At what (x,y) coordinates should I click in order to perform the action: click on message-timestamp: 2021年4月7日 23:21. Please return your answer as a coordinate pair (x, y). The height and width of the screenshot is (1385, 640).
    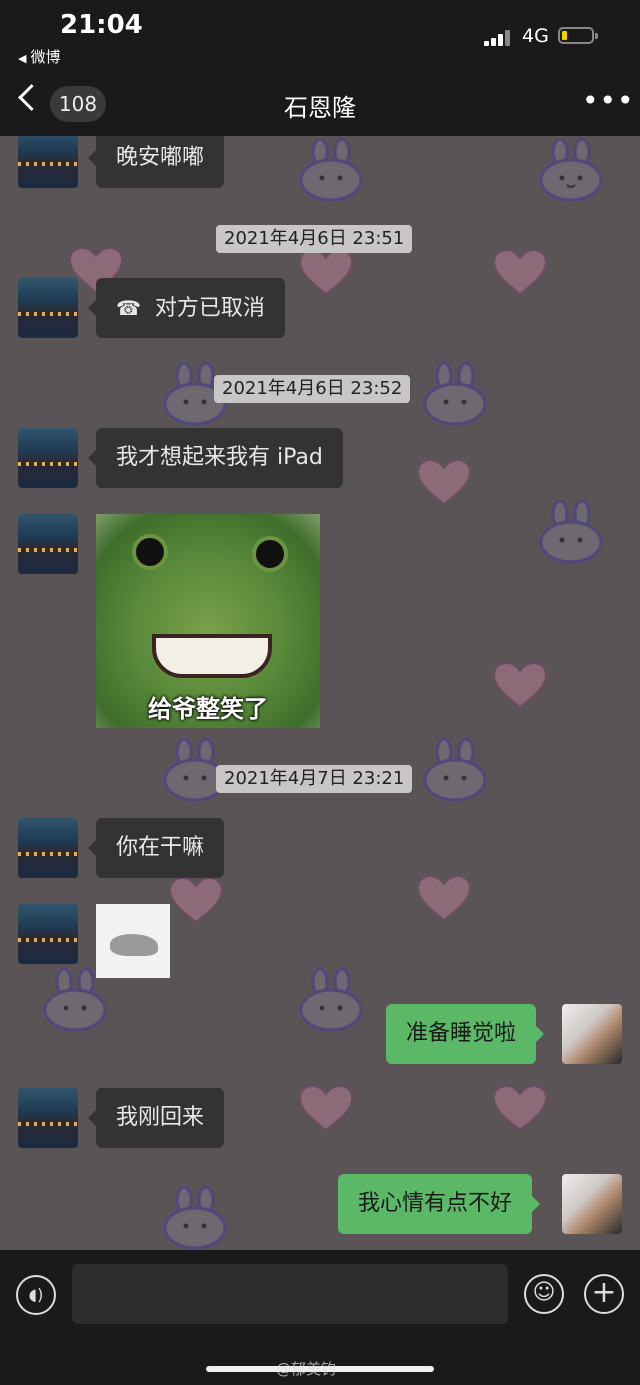
    Looking at the image, I should click on (314, 779).